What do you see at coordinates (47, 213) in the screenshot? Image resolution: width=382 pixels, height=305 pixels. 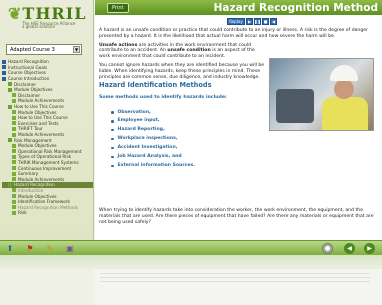 I see `sidebar-item: Risk` at bounding box center [47, 213].